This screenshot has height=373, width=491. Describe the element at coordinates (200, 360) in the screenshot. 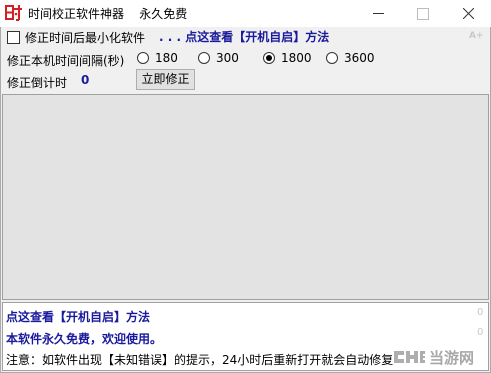

I see `error-notice-message: 注意：如软件出现【未知错误】的提示，24小时后重新打开就会自动修复` at that location.